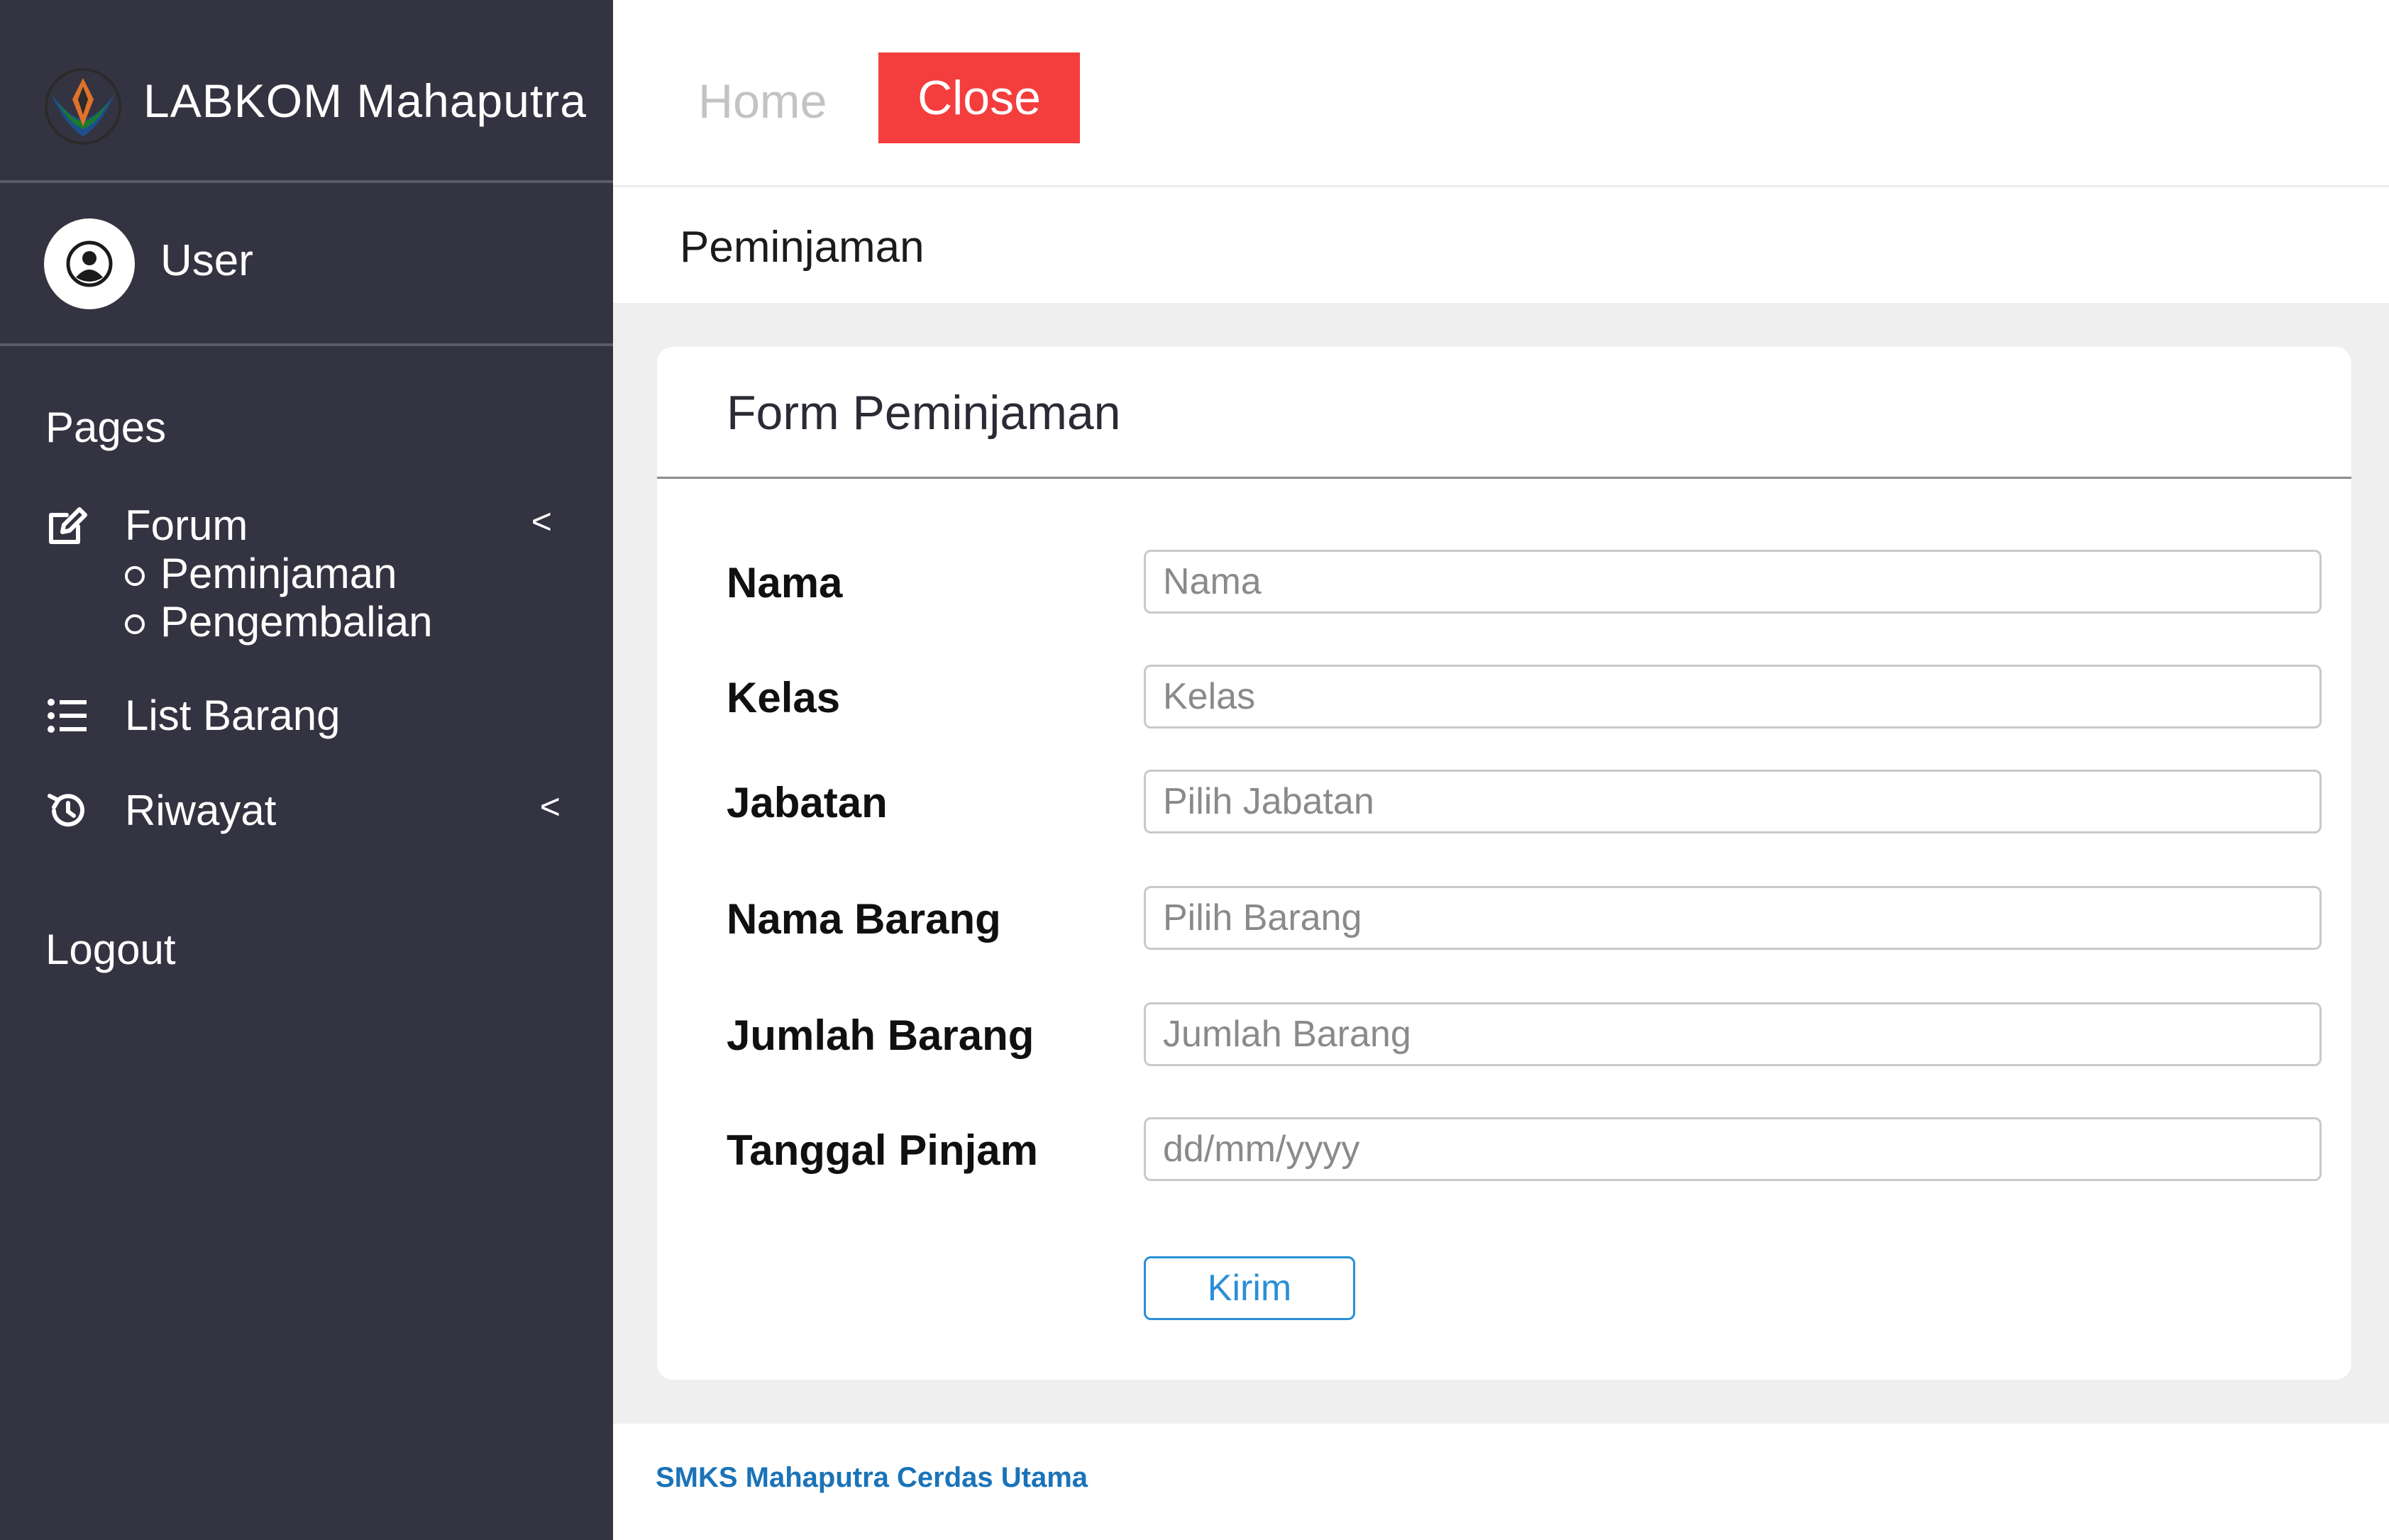  Describe the element at coordinates (106, 427) in the screenshot. I see `pages-section-label: Pages` at that location.